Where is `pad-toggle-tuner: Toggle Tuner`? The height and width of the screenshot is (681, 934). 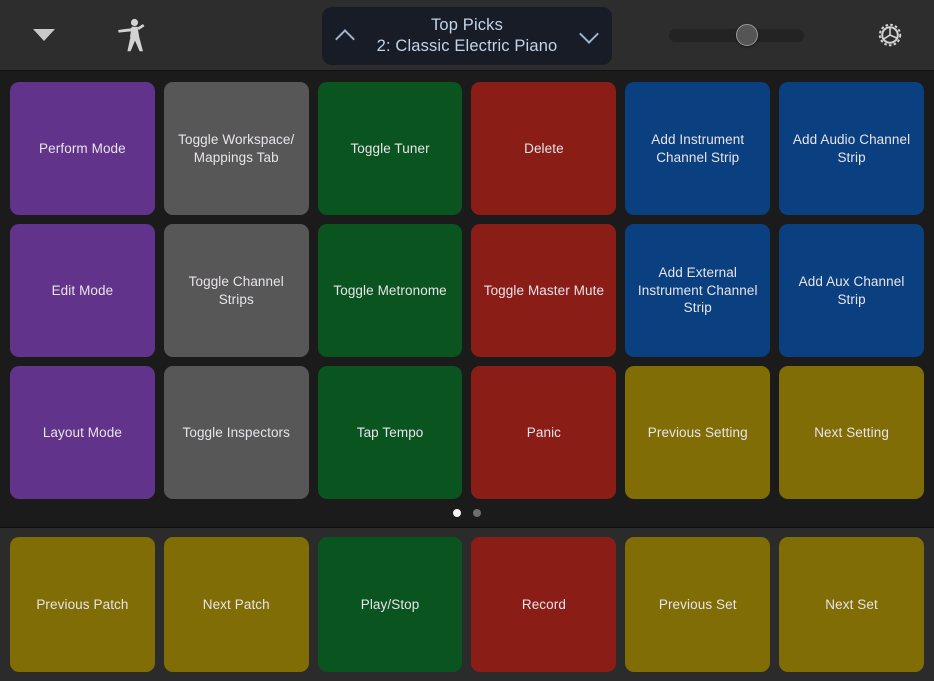 pad-toggle-tuner: Toggle Tuner is located at coordinates (390, 148).